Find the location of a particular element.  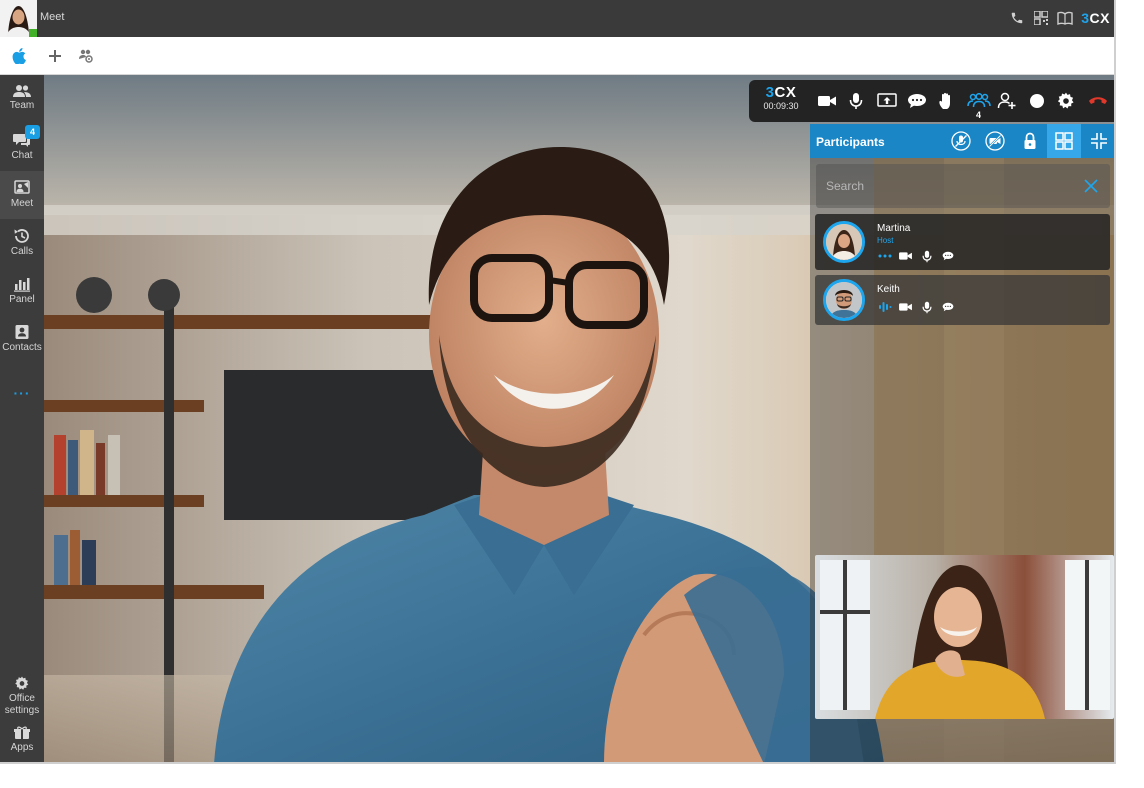

self-view-scene is located at coordinates (964, 637).